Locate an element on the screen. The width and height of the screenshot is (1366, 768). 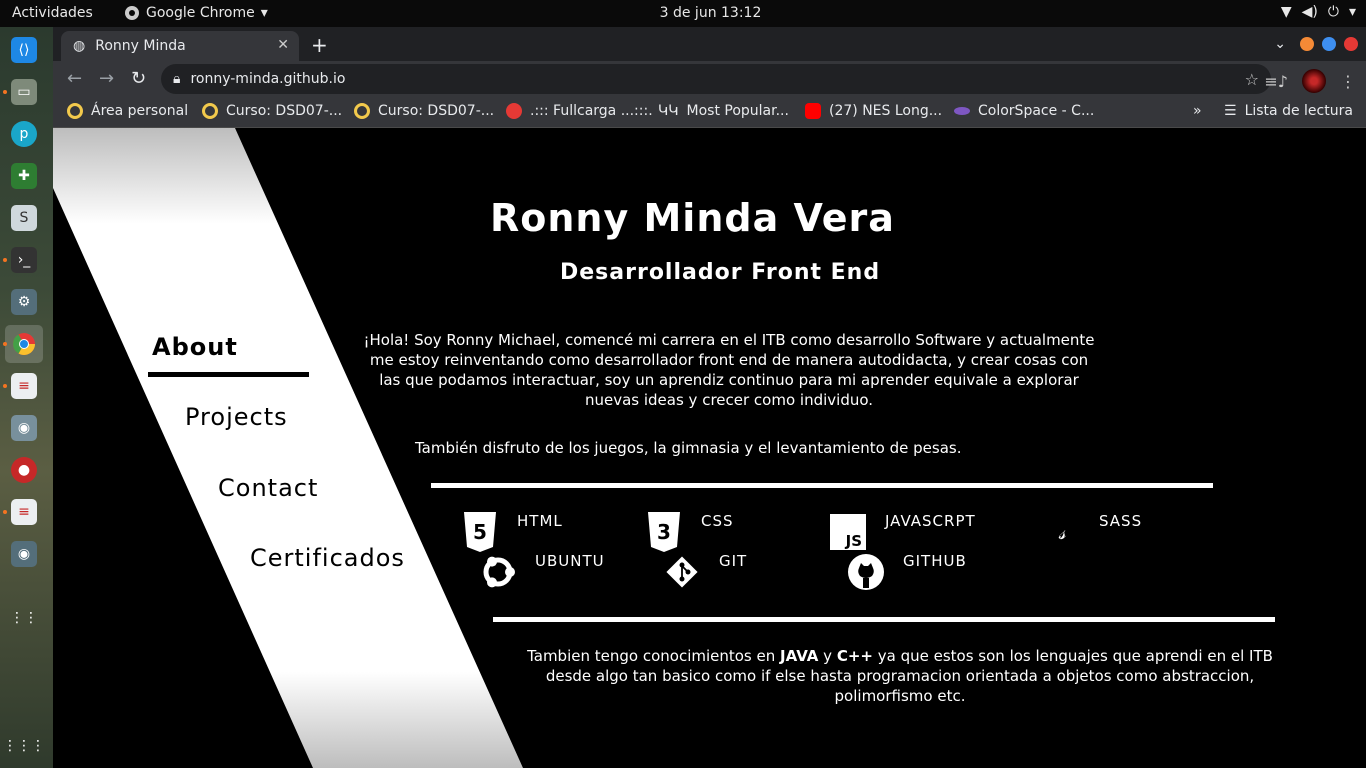
globe-icon: ◍ is located at coordinates (79, 46).